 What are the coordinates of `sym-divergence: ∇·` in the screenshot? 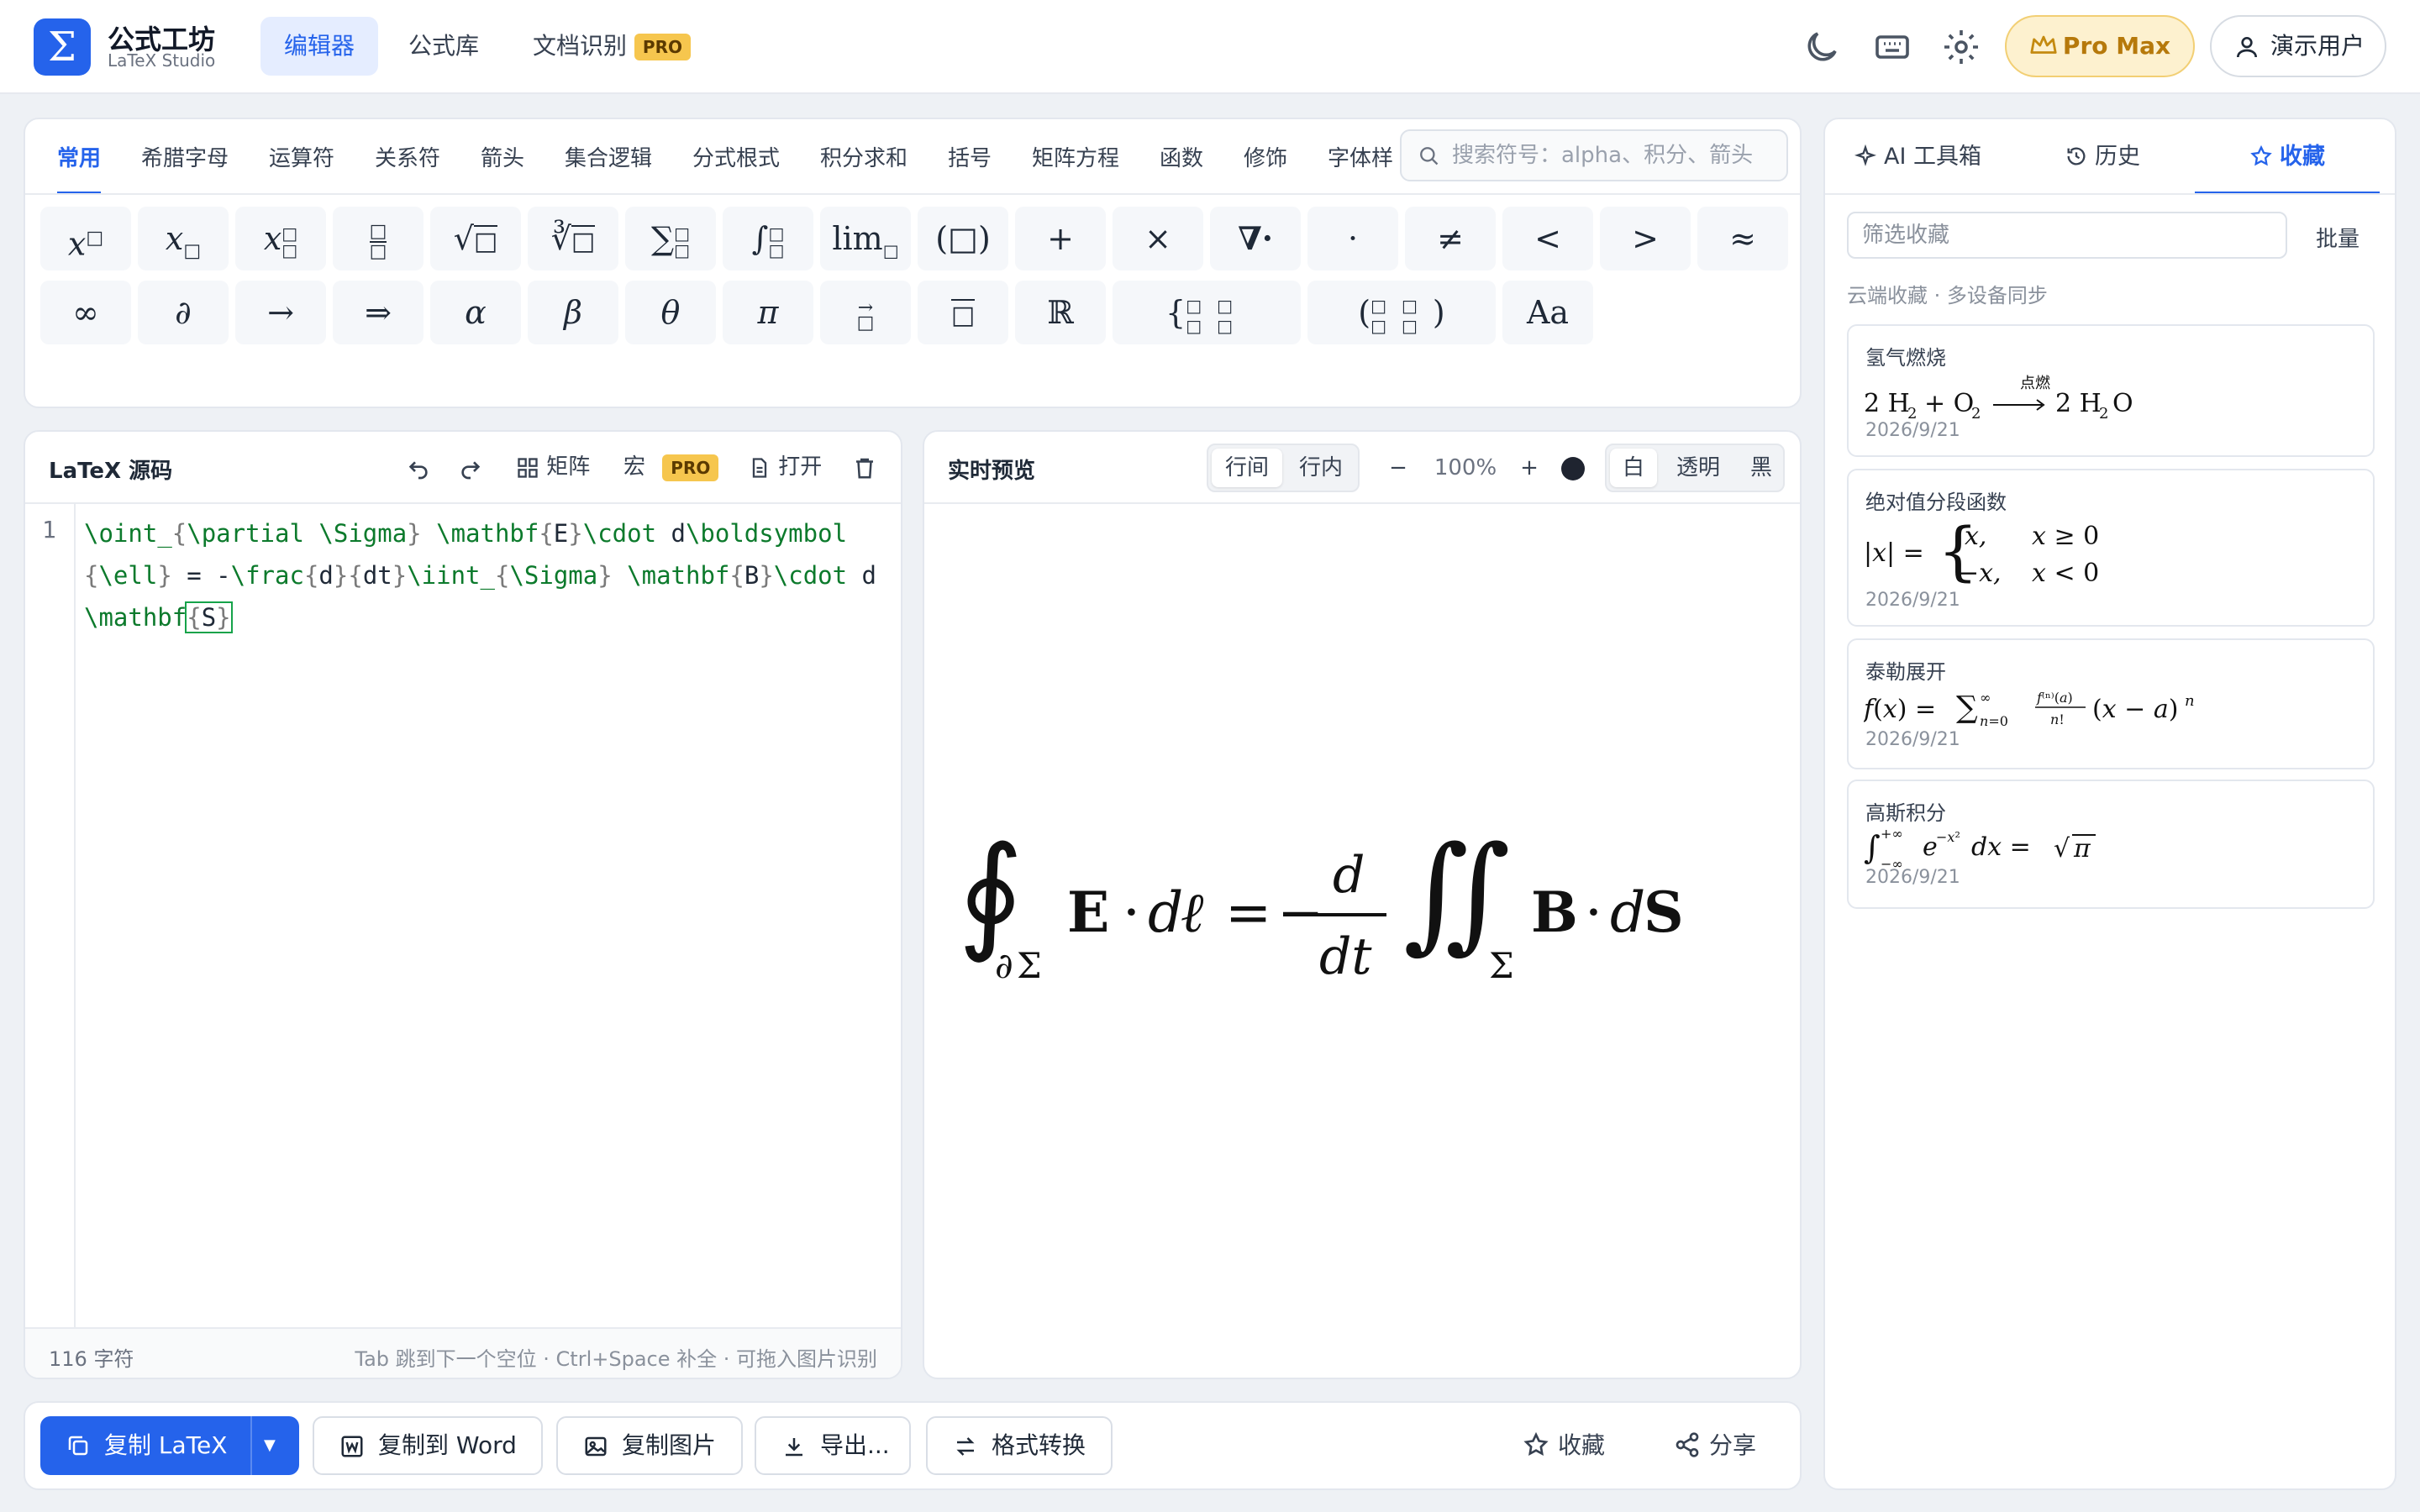 It's located at (1255, 238).